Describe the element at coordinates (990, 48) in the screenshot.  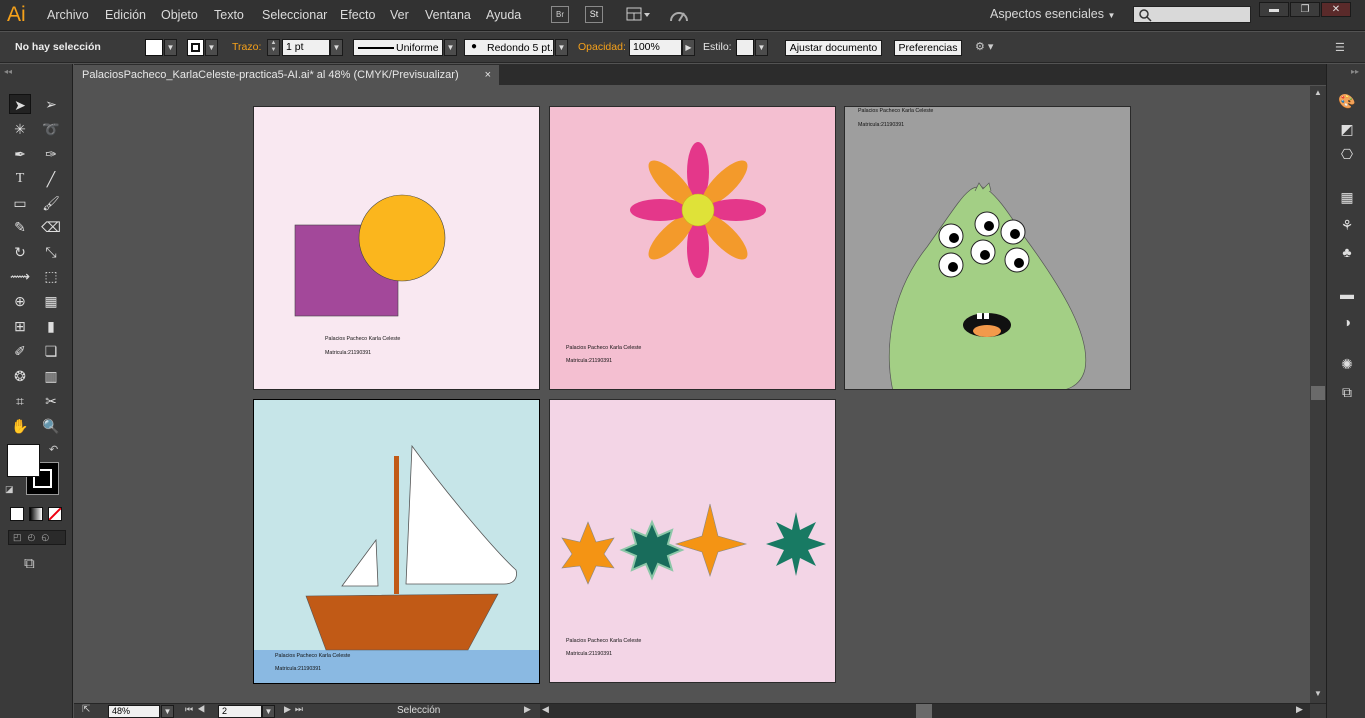
I see `document-options-icon: ⚙ ▾` at that location.